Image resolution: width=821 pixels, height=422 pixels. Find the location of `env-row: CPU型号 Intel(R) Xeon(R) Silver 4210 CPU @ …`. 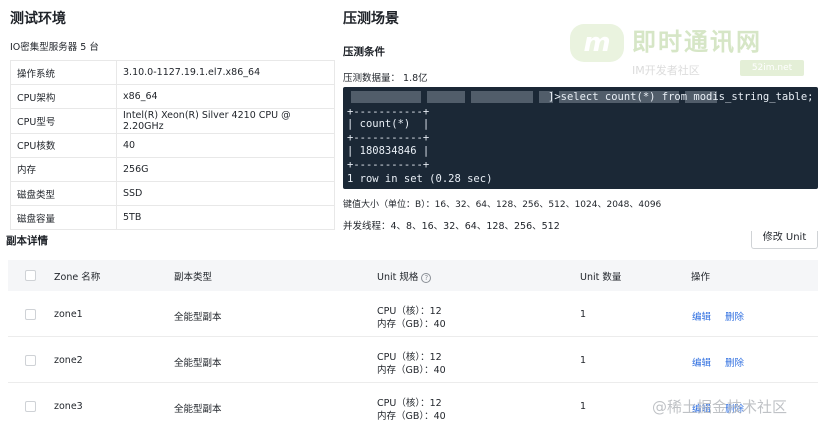

env-row: CPU型号 Intel(R) Xeon(R) Silver 4210 CPU @ … is located at coordinates (172, 121).